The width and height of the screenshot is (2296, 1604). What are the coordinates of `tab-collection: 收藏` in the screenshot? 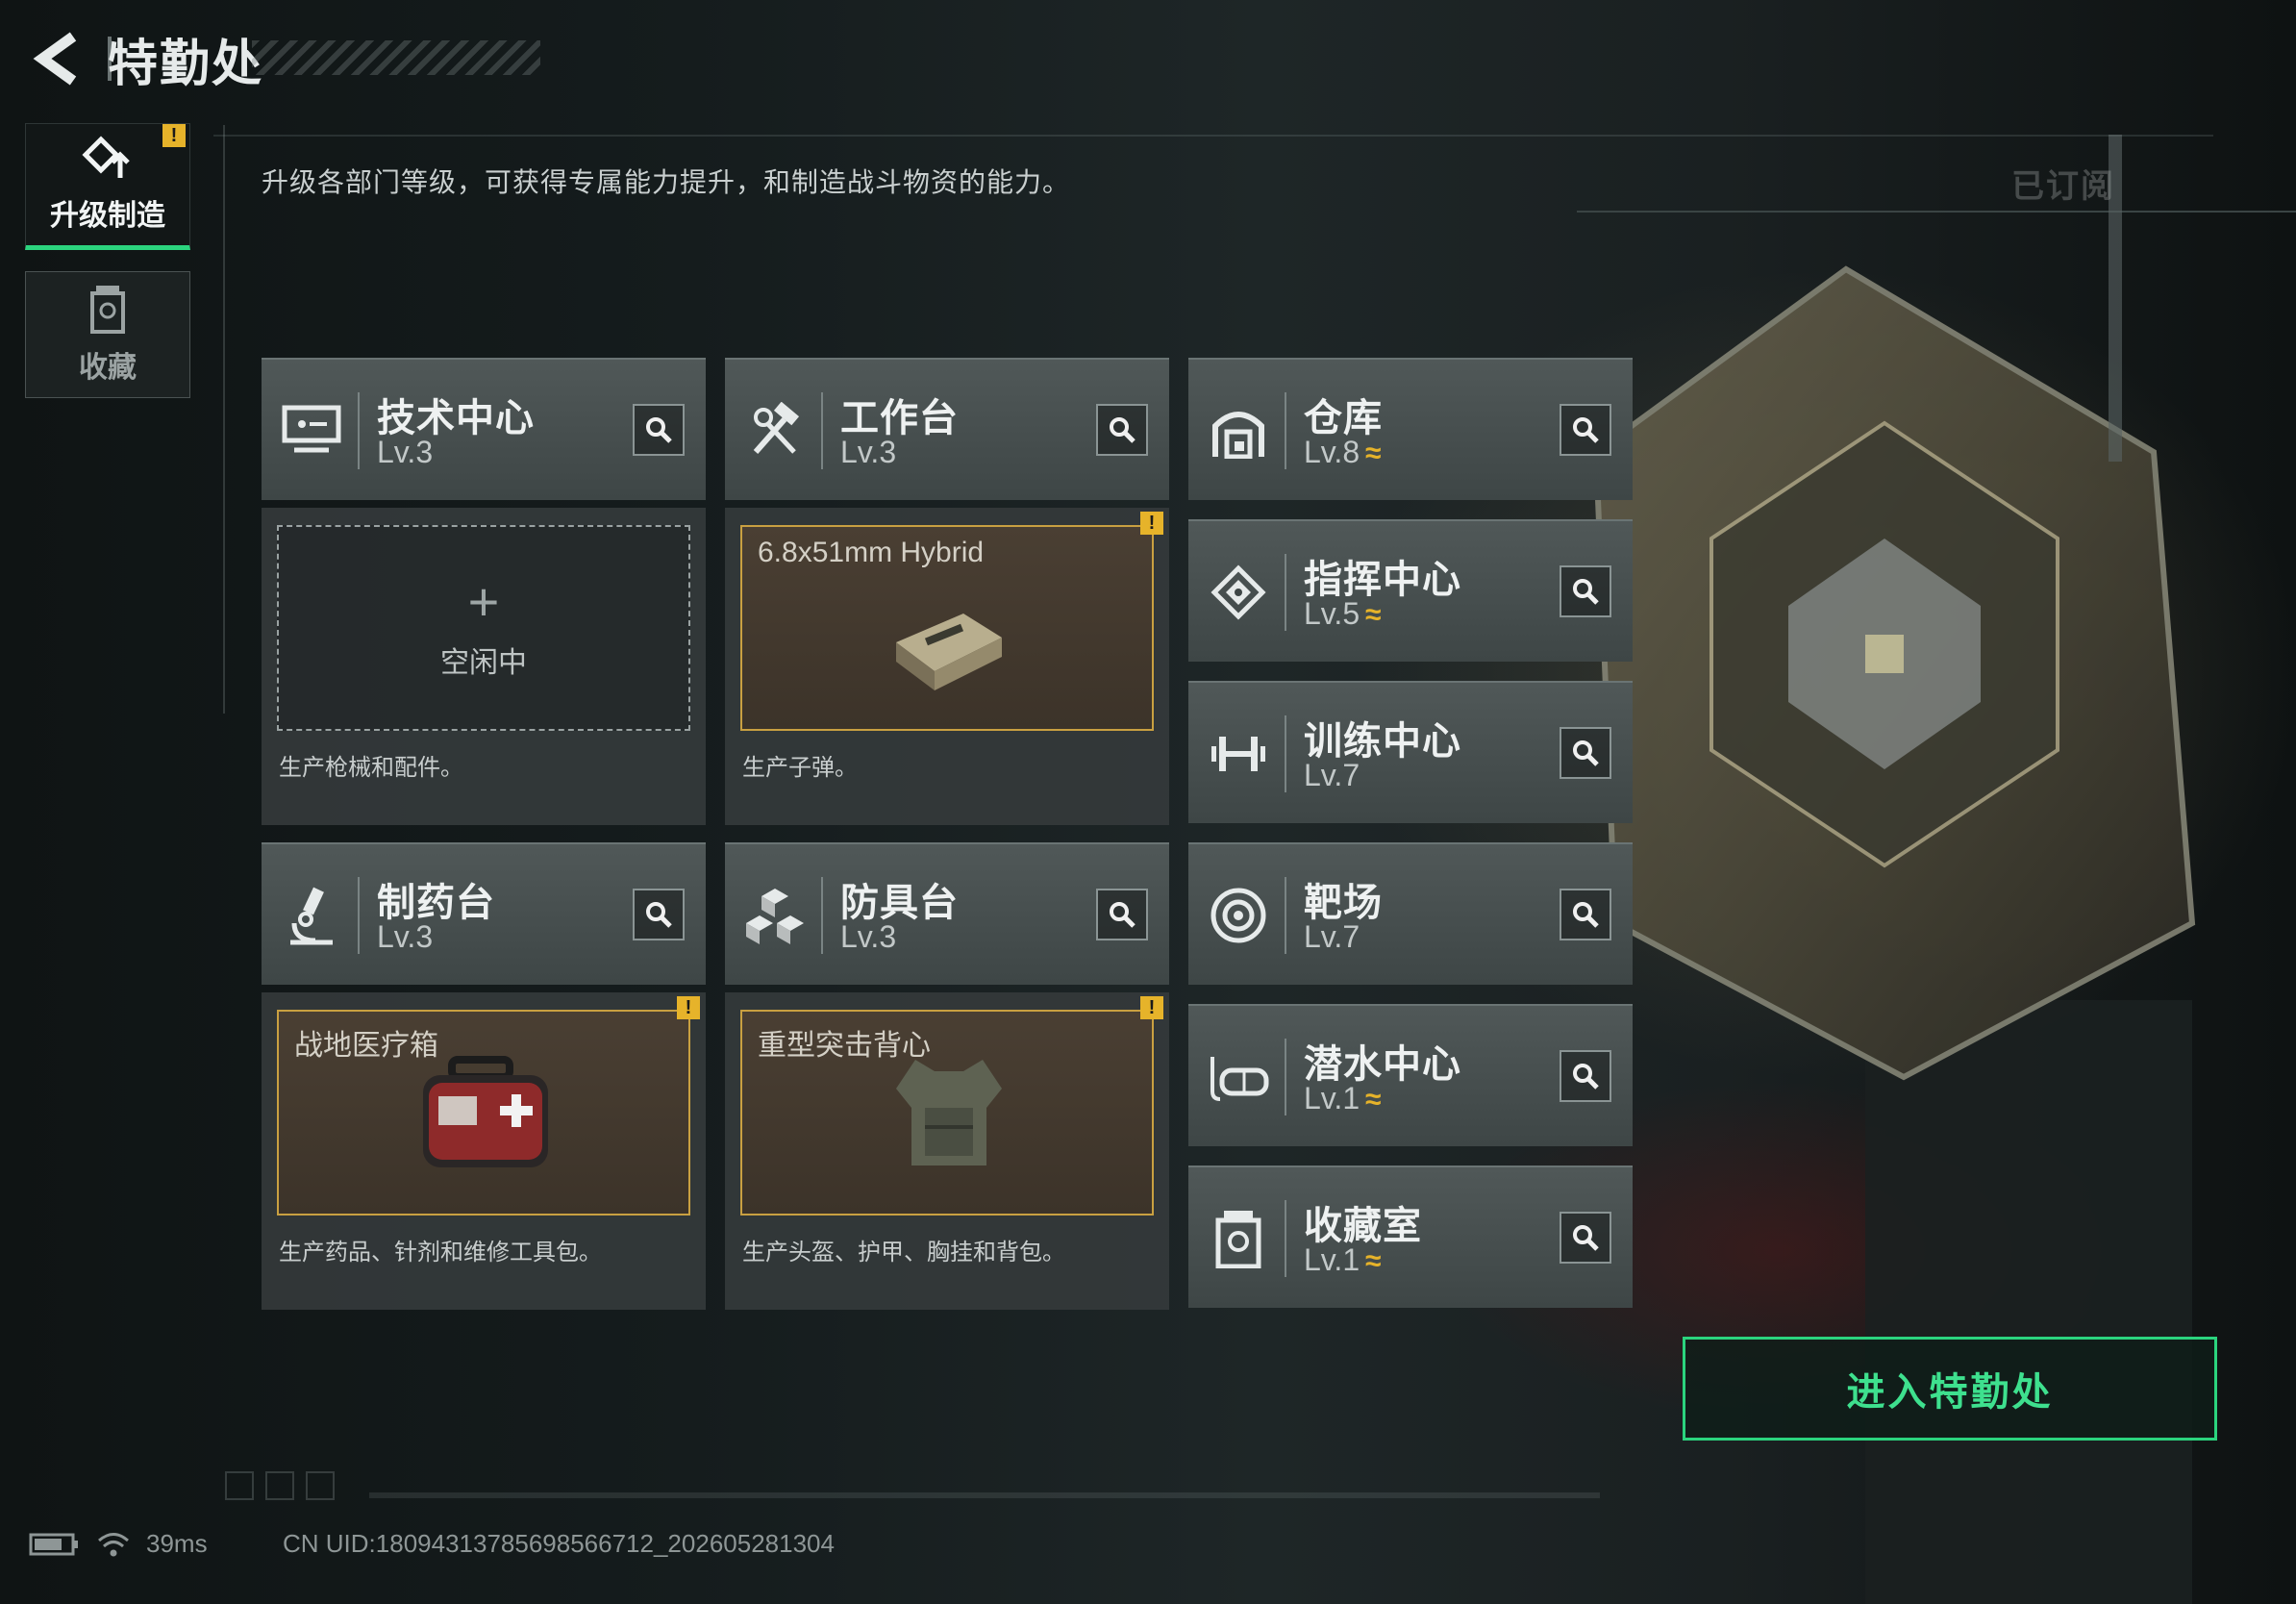 It's located at (107, 334).